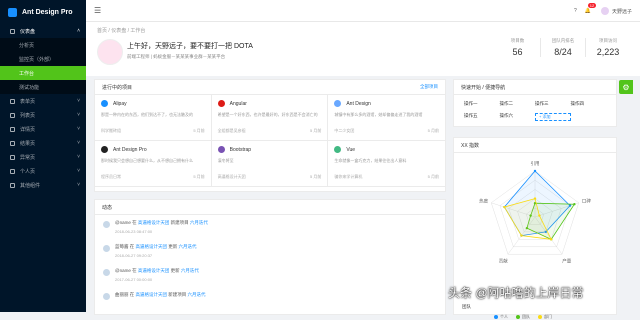 Image resolution: width=640 pixels, height=320 pixels. I want to click on project-team: 高逼格设计天团, so click(232, 176).